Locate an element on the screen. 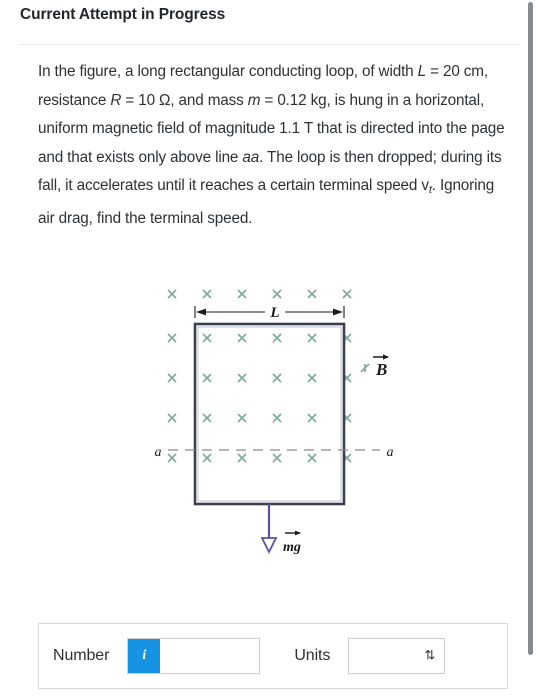 The width and height of the screenshot is (541, 700). number-input-group: i is located at coordinates (194, 656).